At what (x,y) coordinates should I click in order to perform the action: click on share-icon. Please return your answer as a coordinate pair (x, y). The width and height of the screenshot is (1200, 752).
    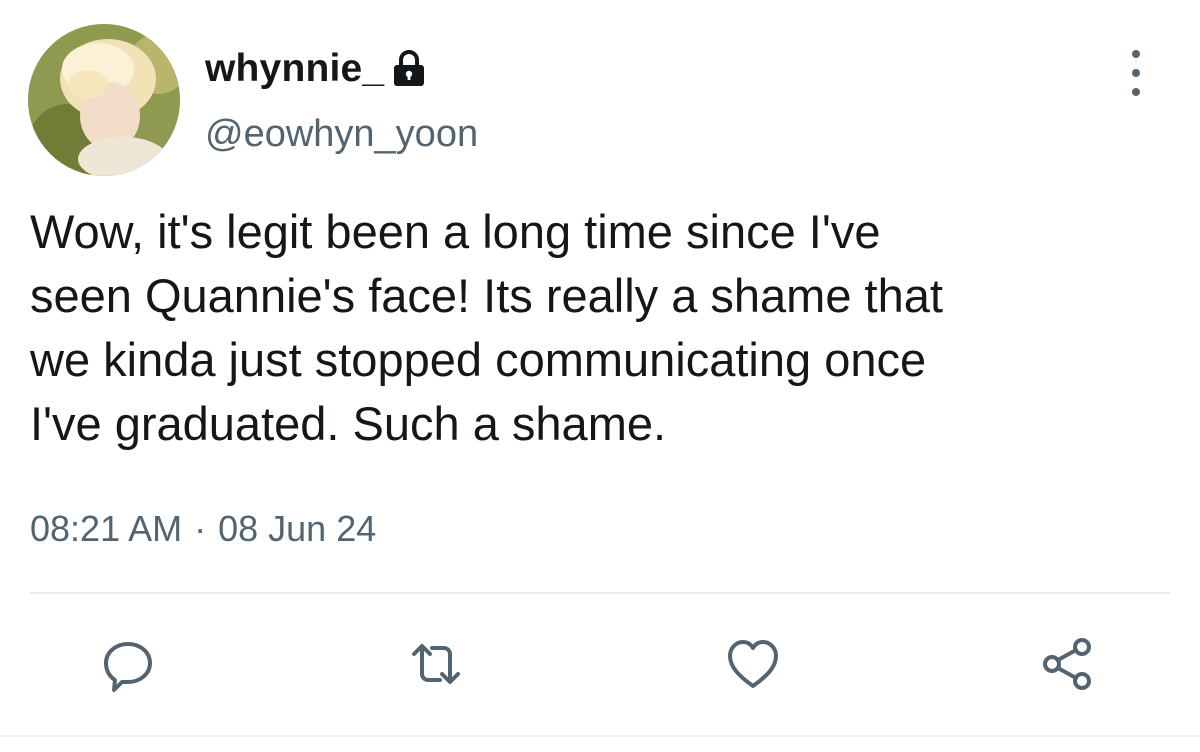
    Looking at the image, I should click on (1067, 664).